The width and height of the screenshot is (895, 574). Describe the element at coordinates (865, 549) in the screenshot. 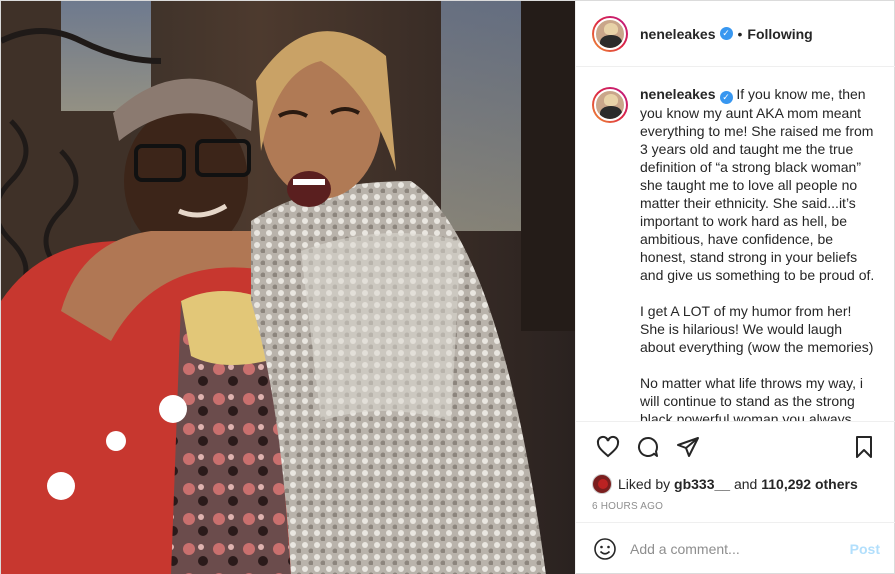

I see `post-comment-button: Post` at that location.